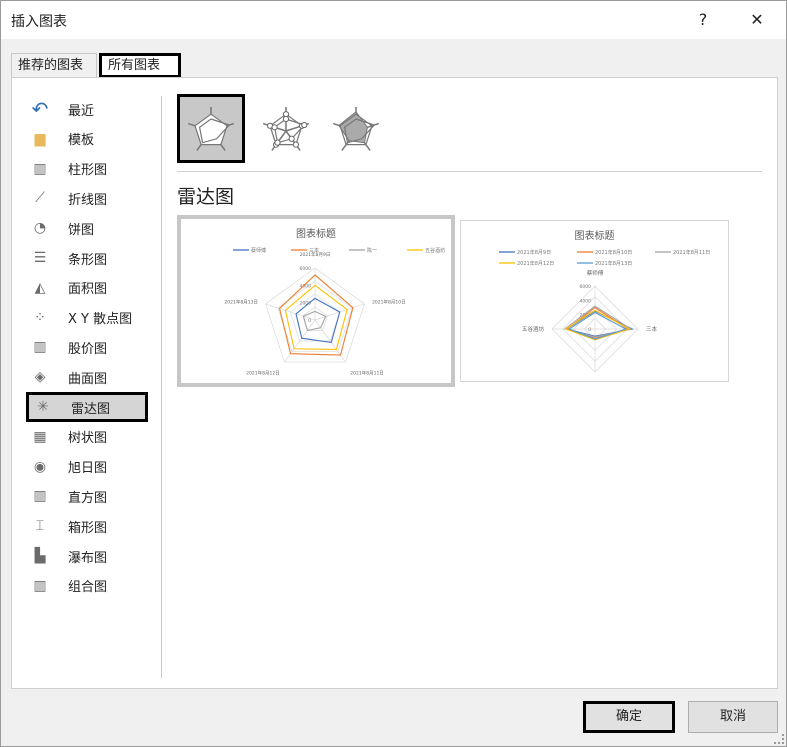  I want to click on sidebar-item-waterfall-chart: ▙ 瀑布图, so click(87, 556).